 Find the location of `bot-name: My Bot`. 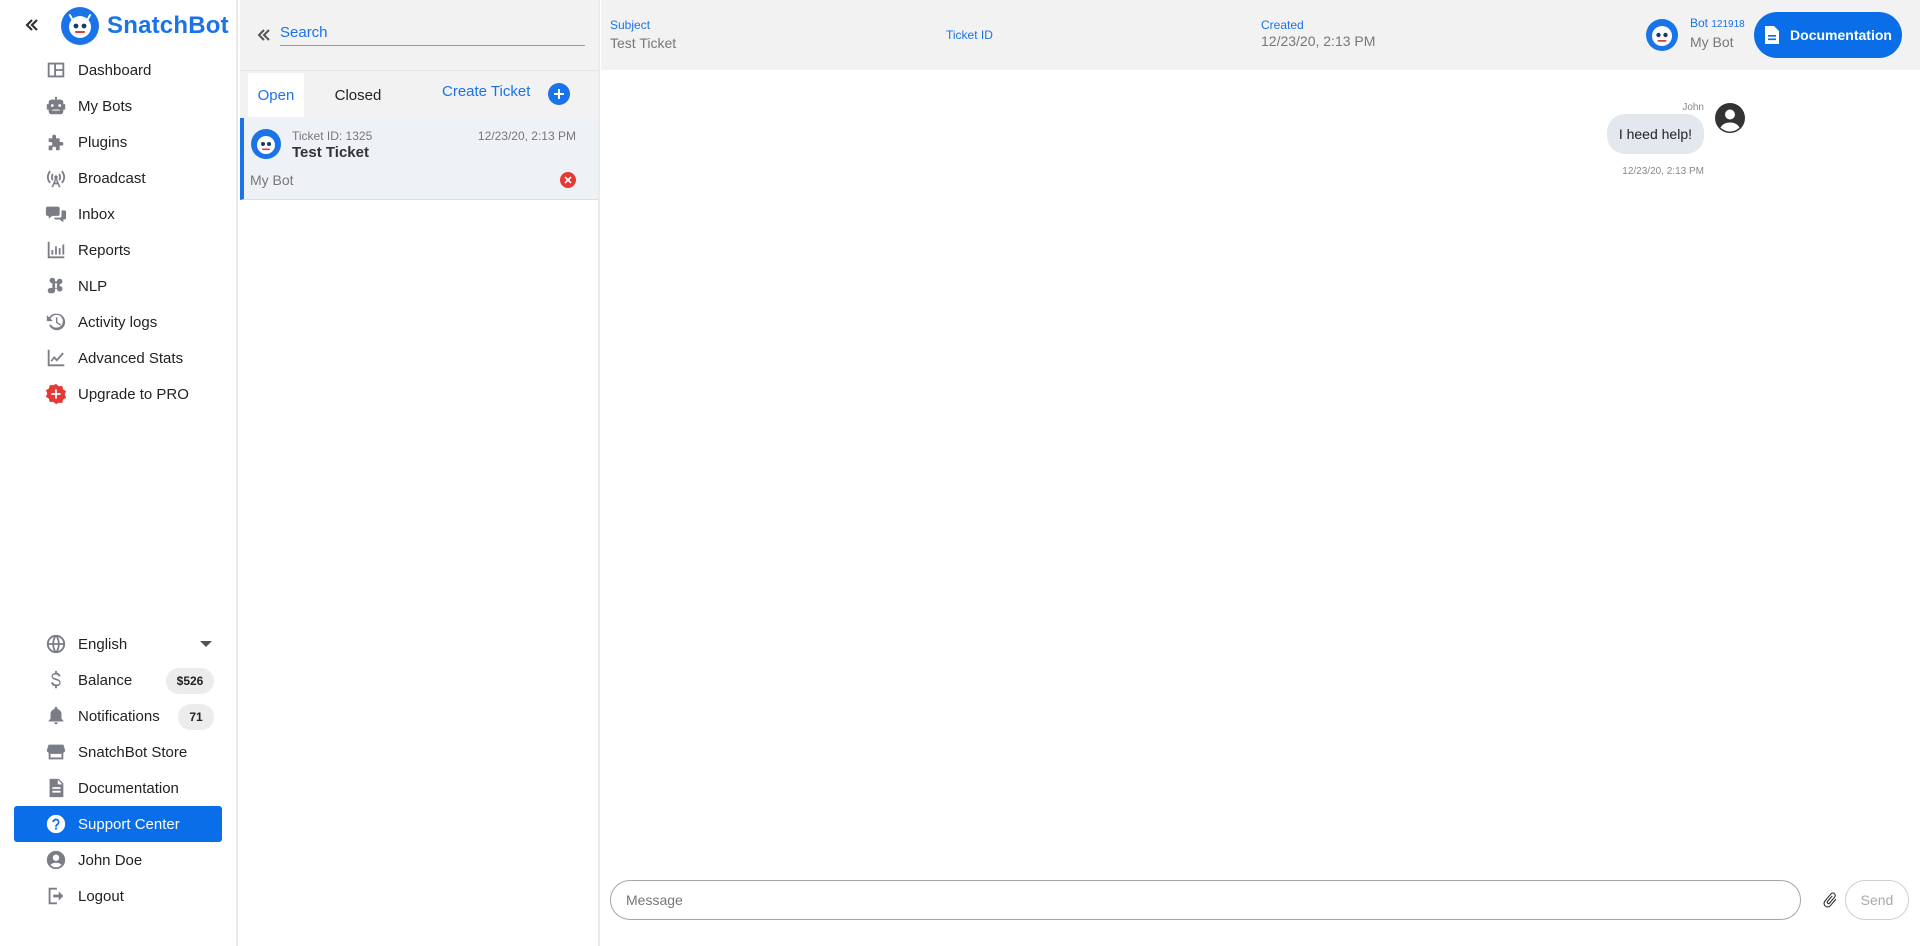

bot-name: My Bot is located at coordinates (1712, 42).